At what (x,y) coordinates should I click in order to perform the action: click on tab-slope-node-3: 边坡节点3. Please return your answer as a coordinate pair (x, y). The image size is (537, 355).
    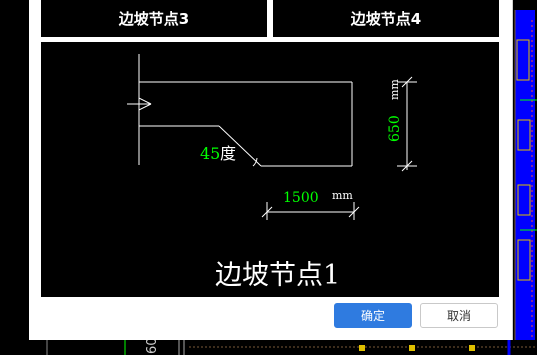
    Looking at the image, I should click on (154, 18).